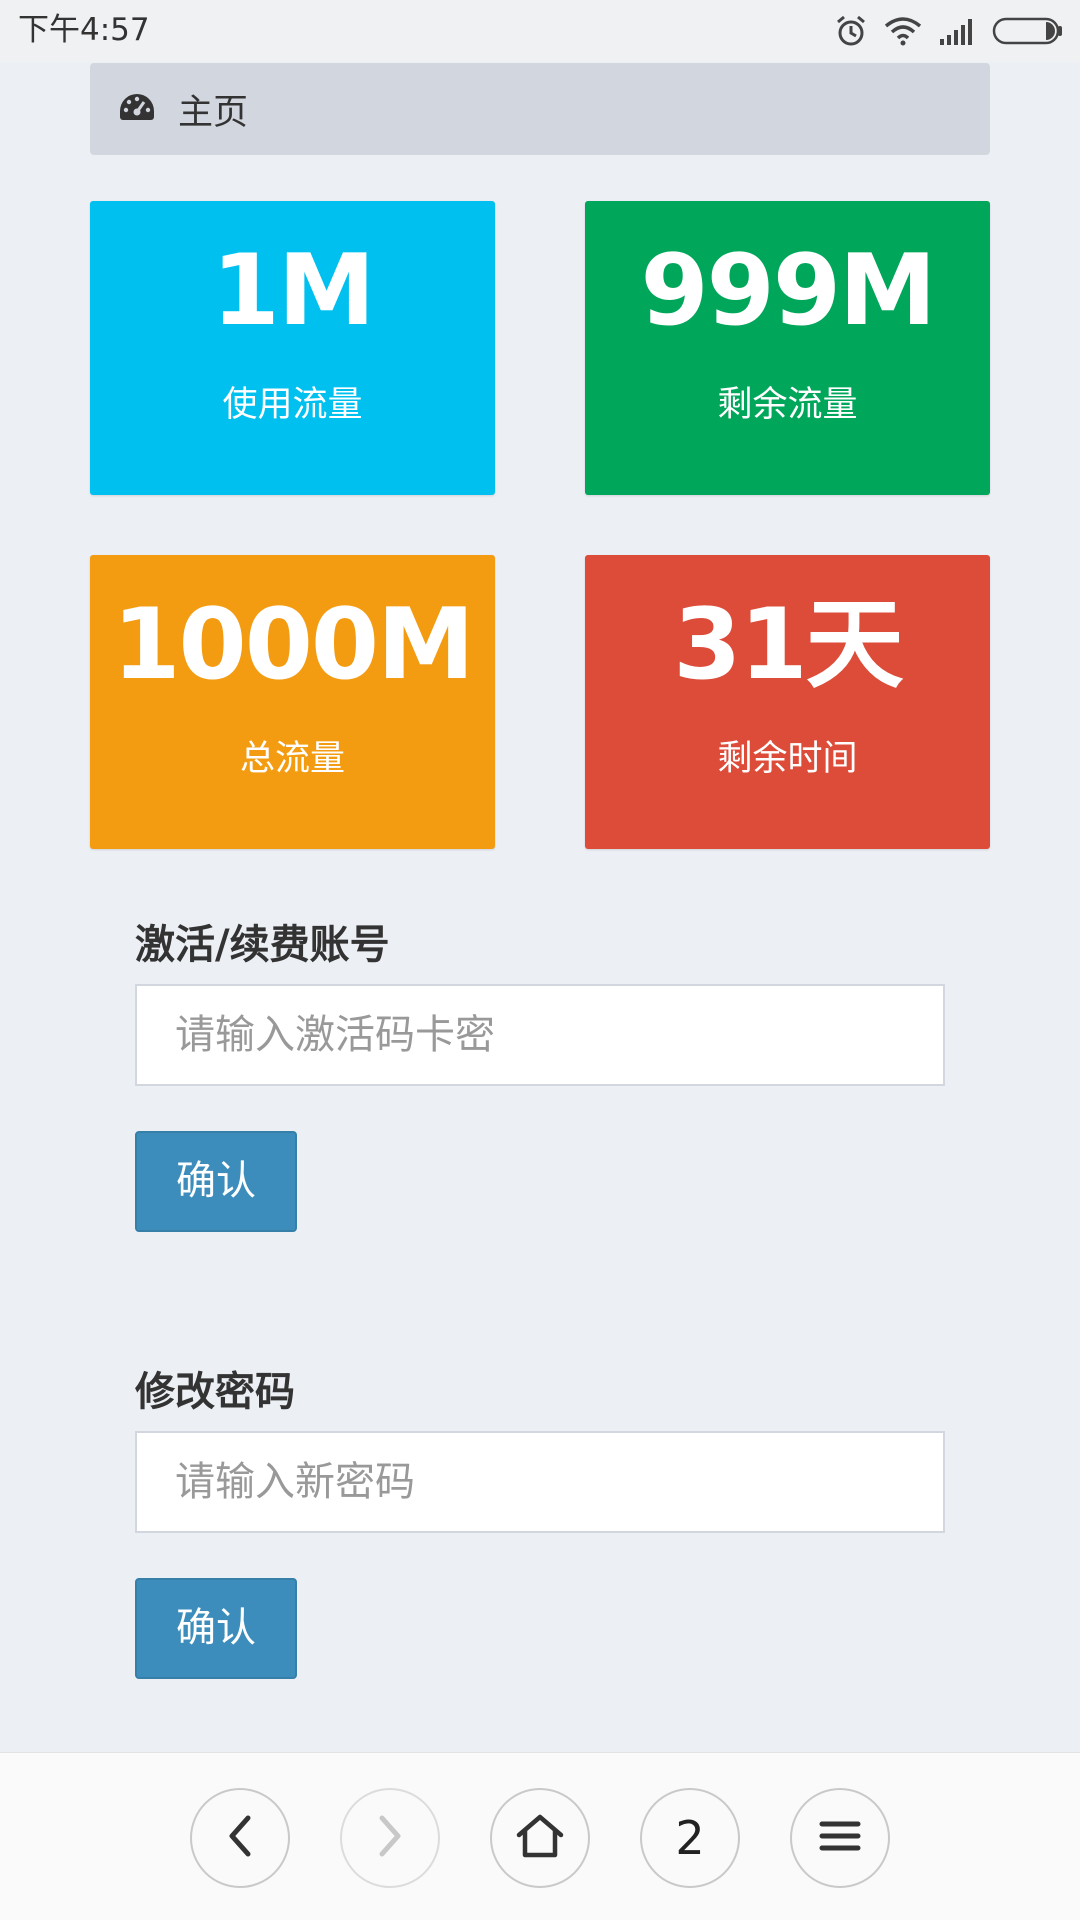  I want to click on hamburger-menu-icon, so click(840, 1838).